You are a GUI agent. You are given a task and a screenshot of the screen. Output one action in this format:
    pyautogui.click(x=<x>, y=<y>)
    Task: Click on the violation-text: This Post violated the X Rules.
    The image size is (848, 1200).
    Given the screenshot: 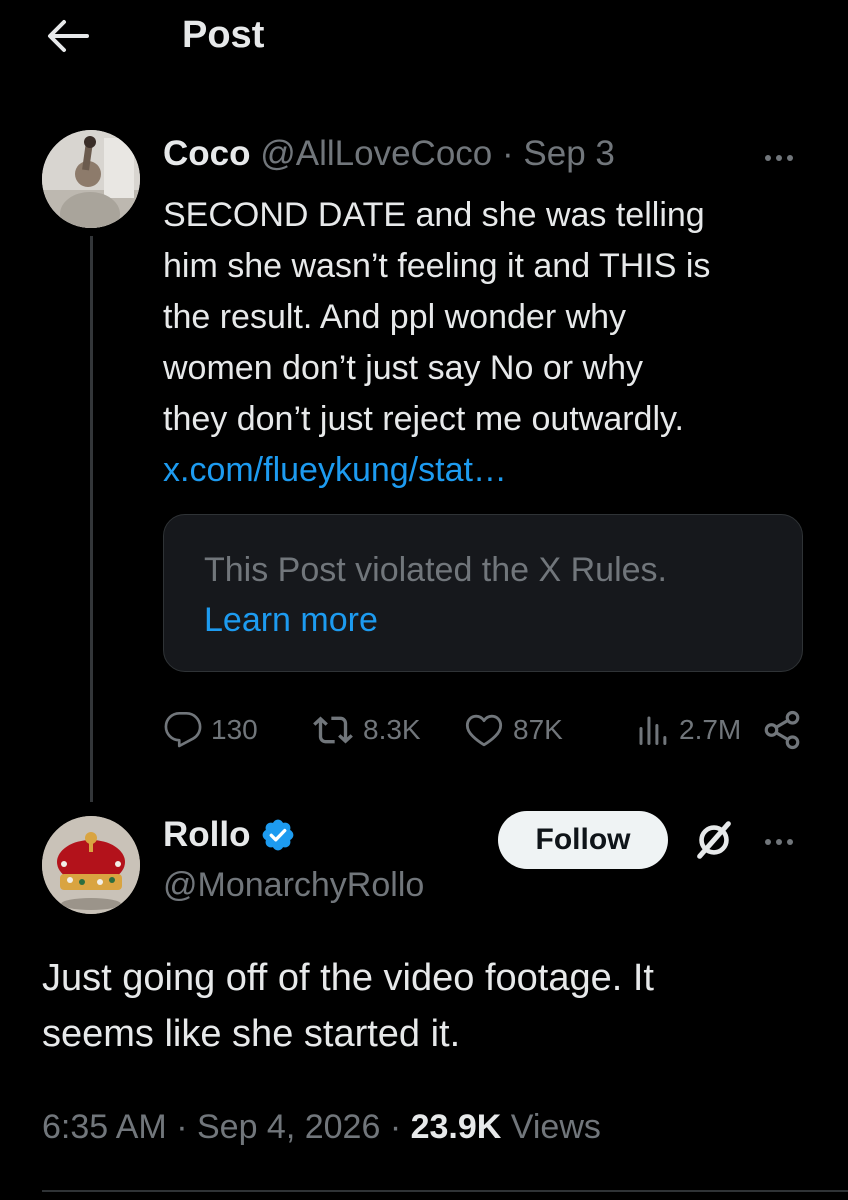 What is the action you would take?
    pyautogui.click(x=436, y=570)
    